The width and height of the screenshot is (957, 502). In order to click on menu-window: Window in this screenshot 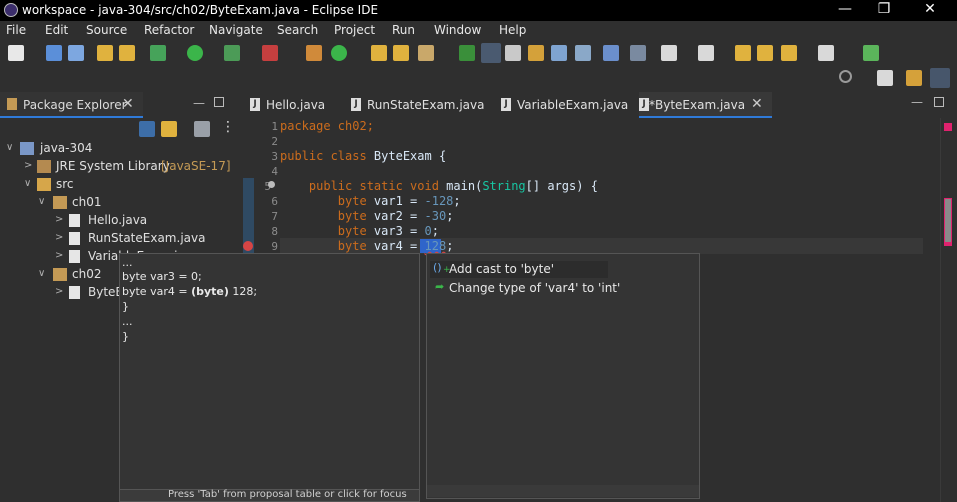, I will do `click(457, 30)`.